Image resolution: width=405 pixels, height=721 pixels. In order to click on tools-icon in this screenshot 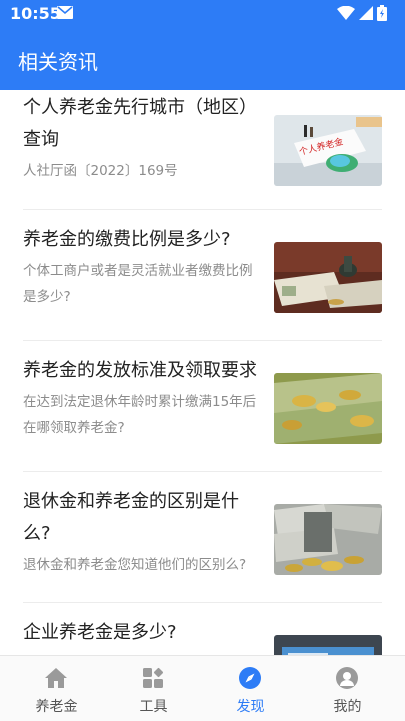, I will do `click(153, 677)`.